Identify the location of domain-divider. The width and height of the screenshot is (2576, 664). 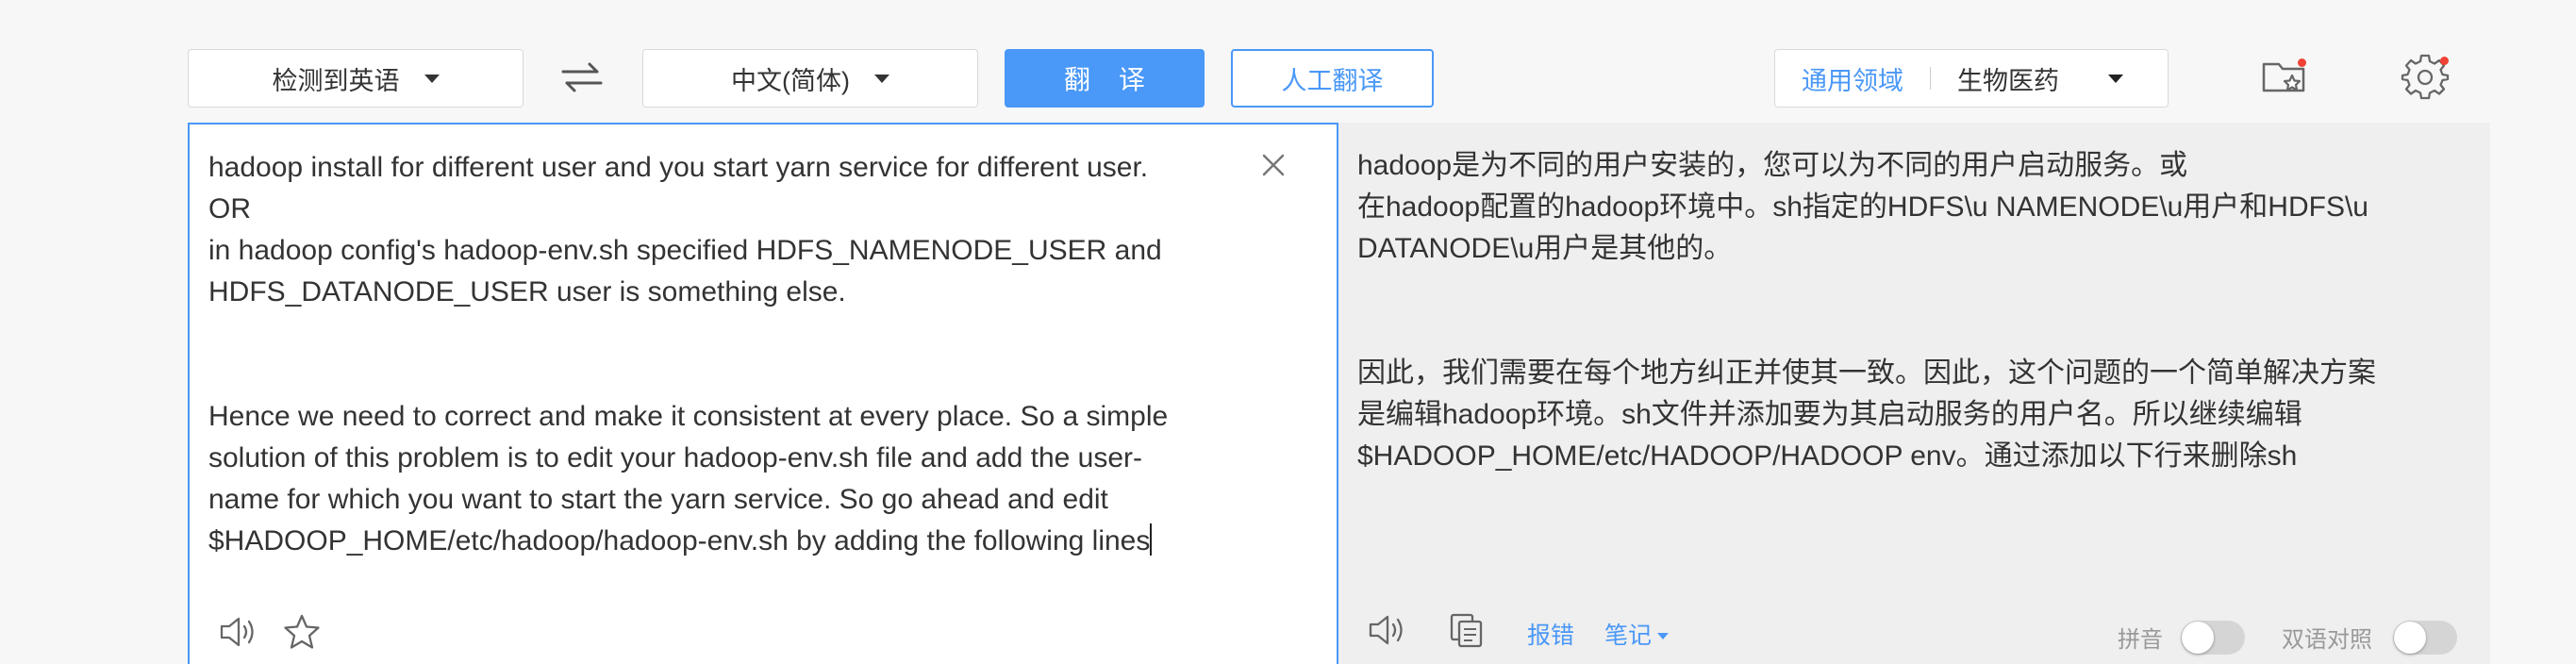
(1930, 79).